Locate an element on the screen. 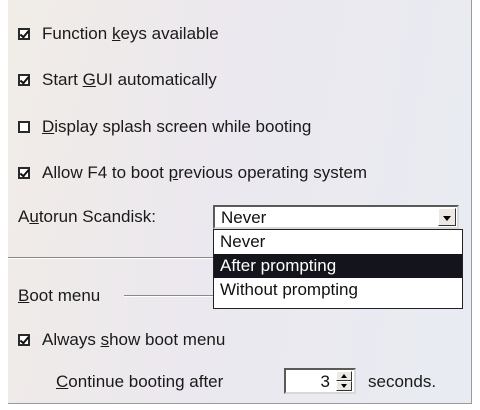 The height and width of the screenshot is (410, 480). dropdown-option-after-prompting: After prompting is located at coordinates (338, 266).